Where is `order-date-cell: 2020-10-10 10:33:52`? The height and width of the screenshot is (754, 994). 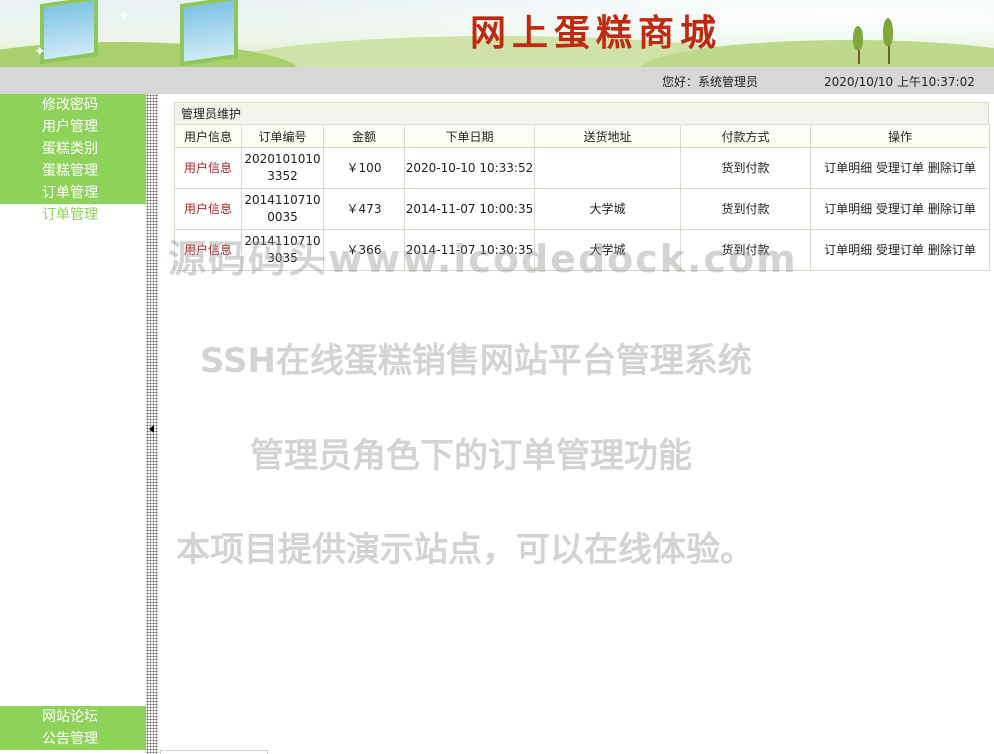 order-date-cell: 2020-10-10 10:33:52 is located at coordinates (469, 168).